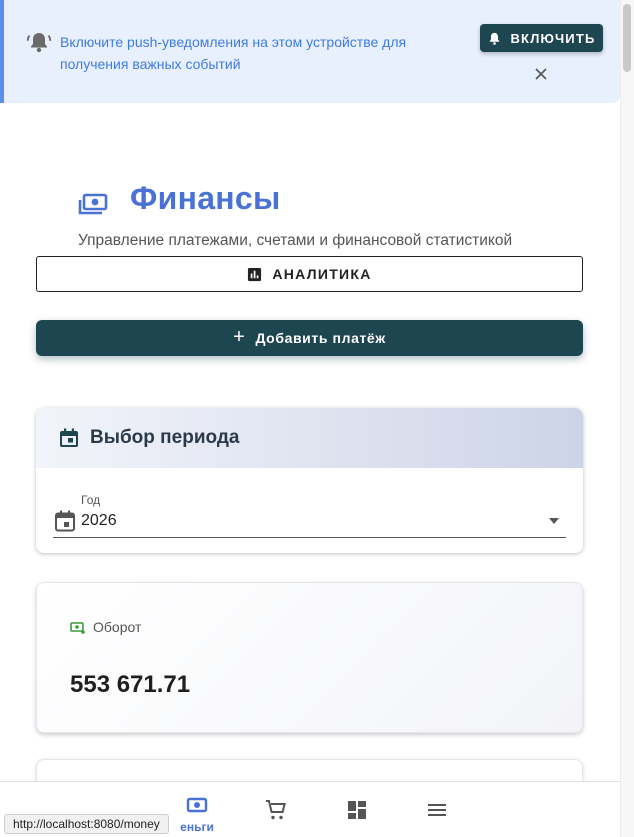 The image size is (634, 837). I want to click on scrollbar, so click(627, 418).